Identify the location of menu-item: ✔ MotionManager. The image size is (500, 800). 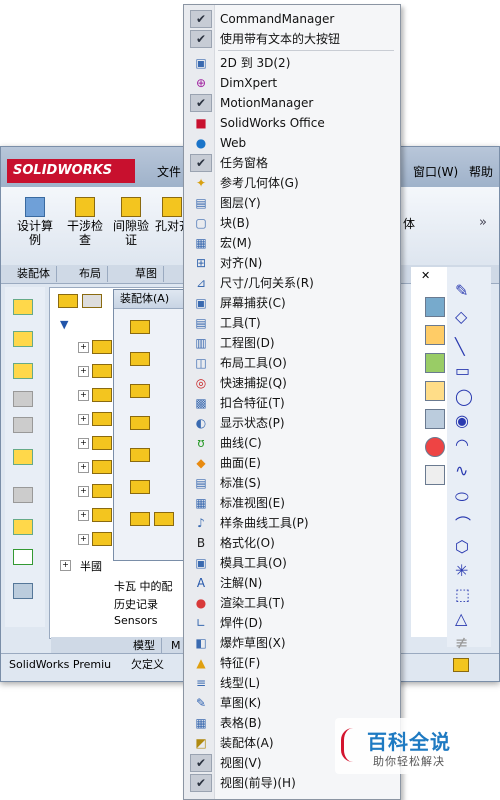
(292, 103).